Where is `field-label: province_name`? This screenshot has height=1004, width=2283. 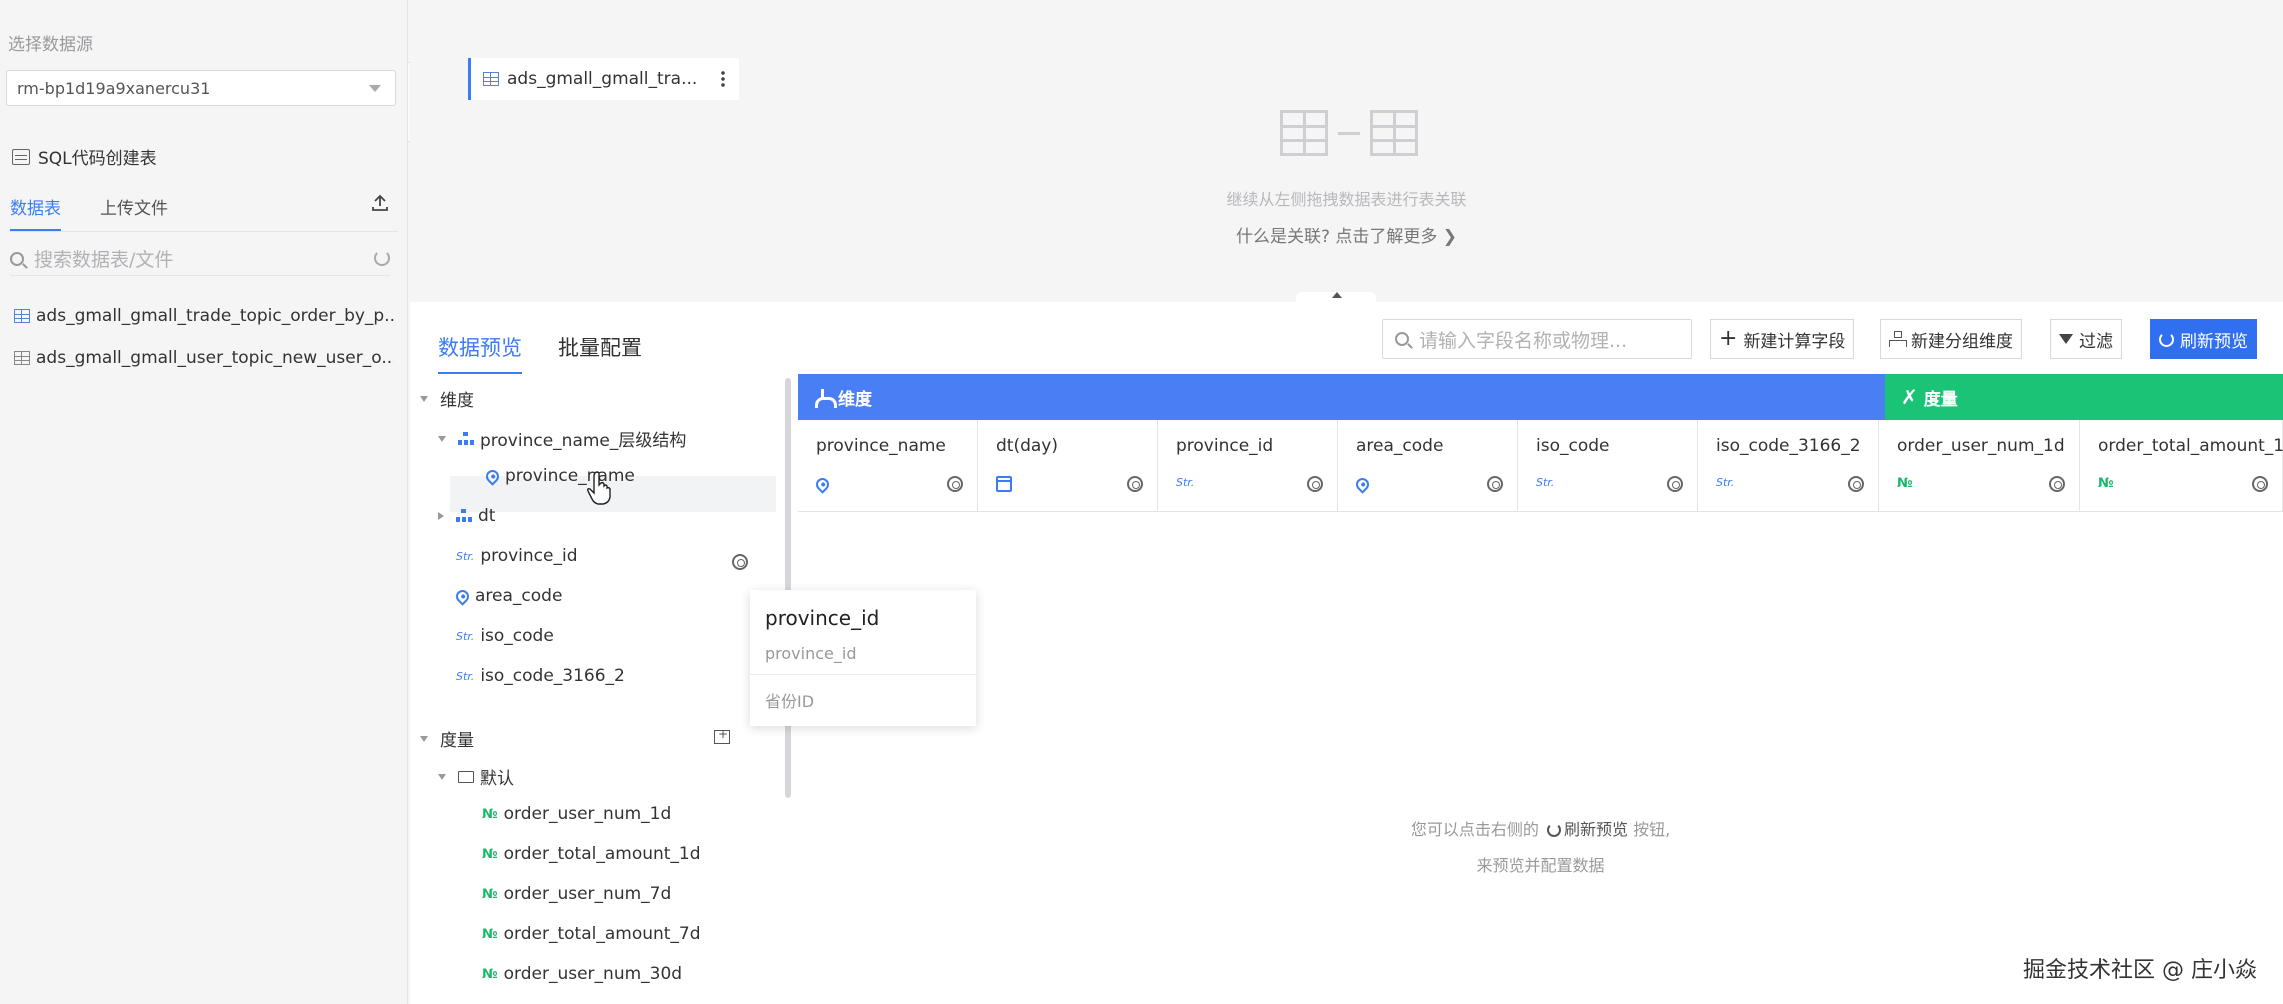
field-label: province_name is located at coordinates (570, 476).